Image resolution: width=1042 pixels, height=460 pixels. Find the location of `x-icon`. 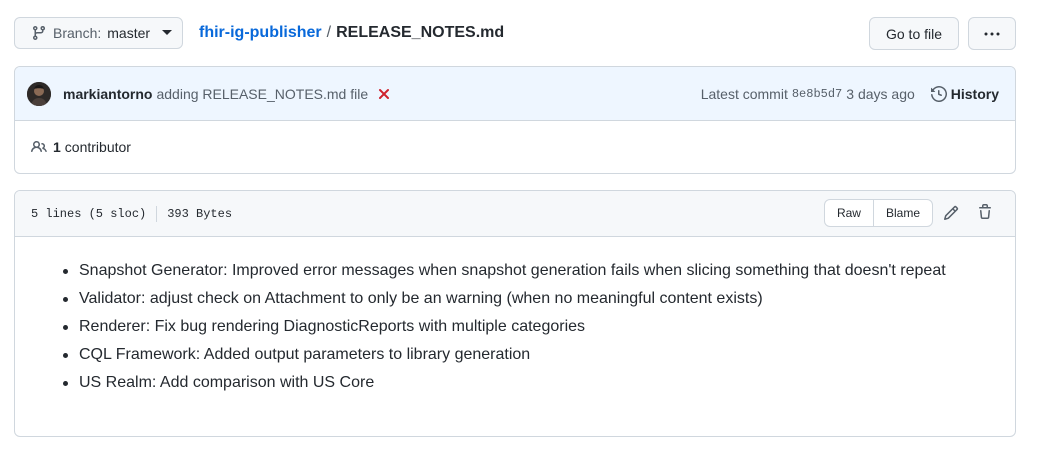

x-icon is located at coordinates (384, 94).